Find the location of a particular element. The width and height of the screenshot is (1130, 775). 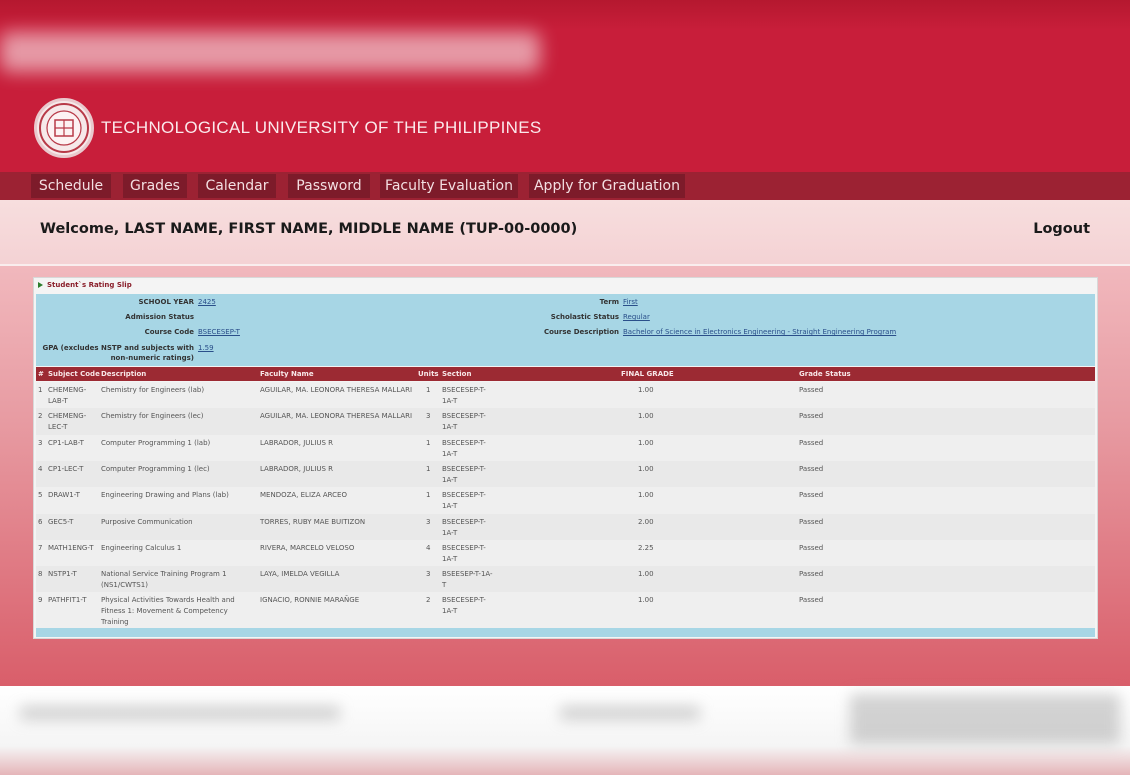

gpa-label-line2: non-numeric ratings) is located at coordinates (152, 358).